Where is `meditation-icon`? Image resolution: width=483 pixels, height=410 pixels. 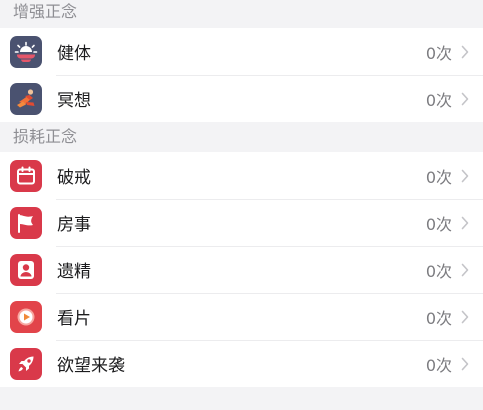
meditation-icon is located at coordinates (26, 98).